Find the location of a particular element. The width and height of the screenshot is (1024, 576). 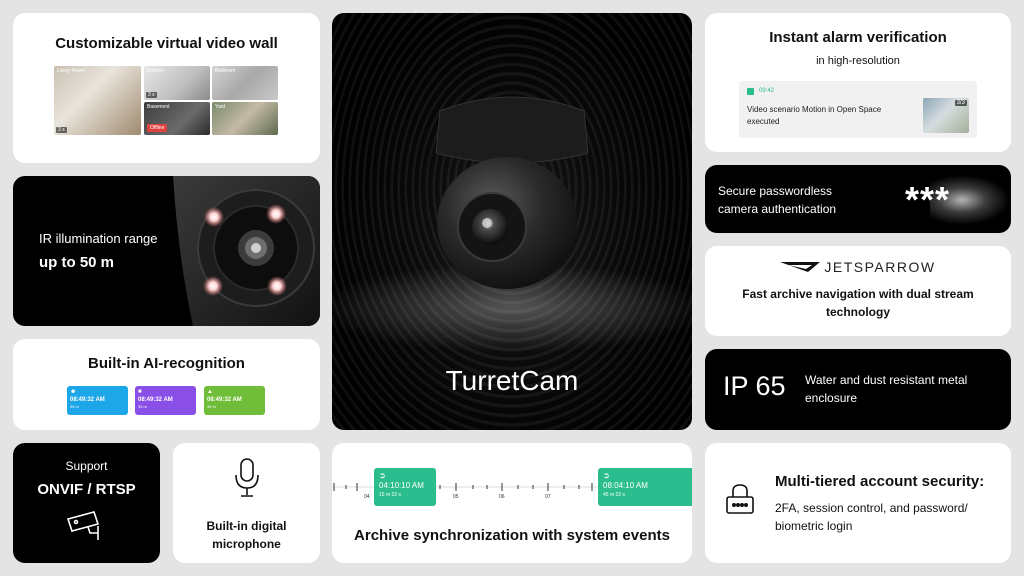

timeline-tick-label: 06 is located at coordinates (502, 497).